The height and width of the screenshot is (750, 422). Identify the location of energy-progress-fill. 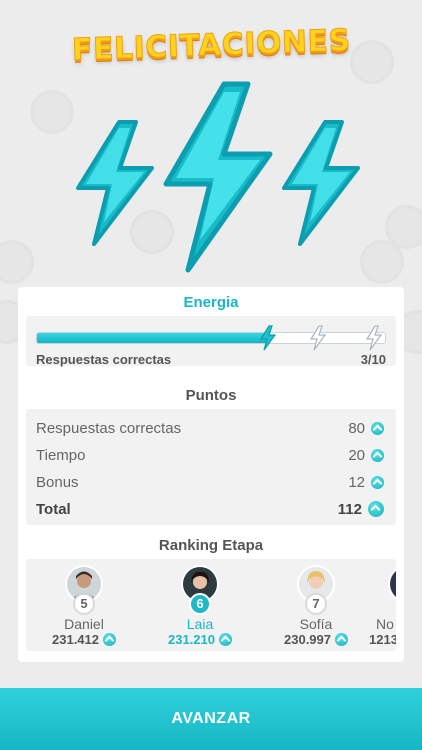
(154, 338).